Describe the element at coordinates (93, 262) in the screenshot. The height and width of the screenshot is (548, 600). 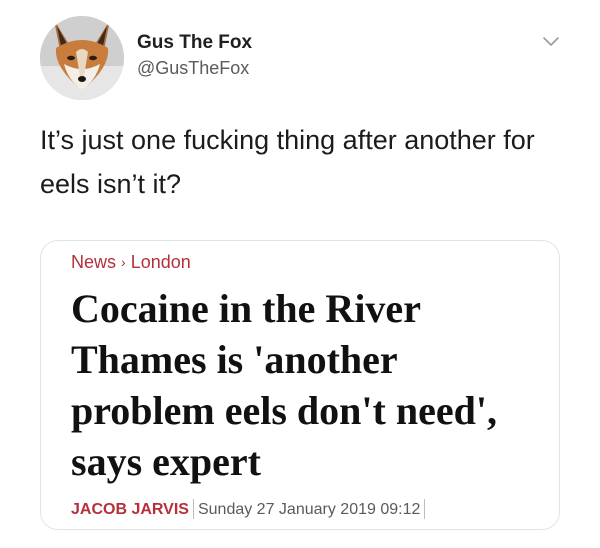
I see `breadcrumb-news: News` at that location.